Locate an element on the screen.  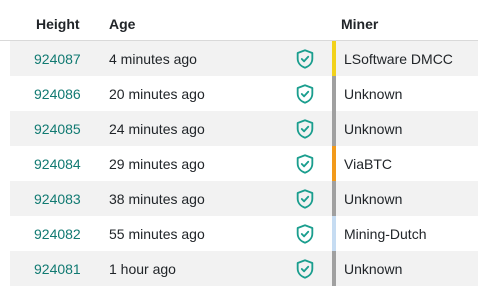
block-miner: ViaBTC is located at coordinates (368, 164).